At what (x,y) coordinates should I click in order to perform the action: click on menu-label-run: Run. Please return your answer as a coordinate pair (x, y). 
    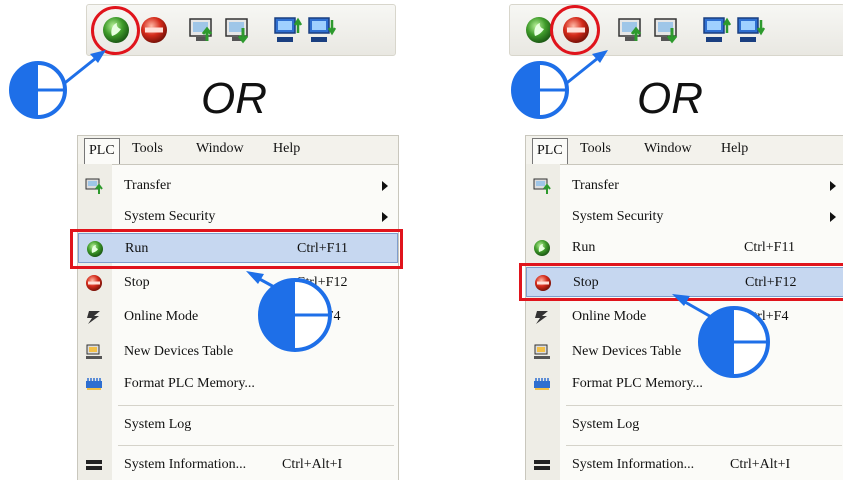
    Looking at the image, I should click on (584, 247).